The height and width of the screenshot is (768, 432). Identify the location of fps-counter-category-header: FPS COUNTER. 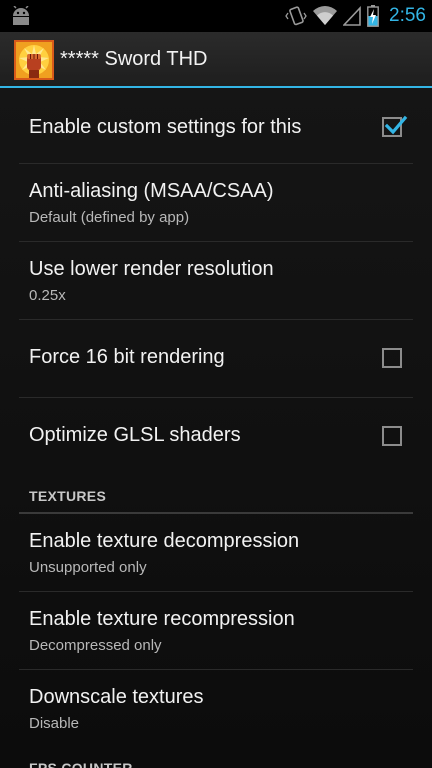
(216, 758).